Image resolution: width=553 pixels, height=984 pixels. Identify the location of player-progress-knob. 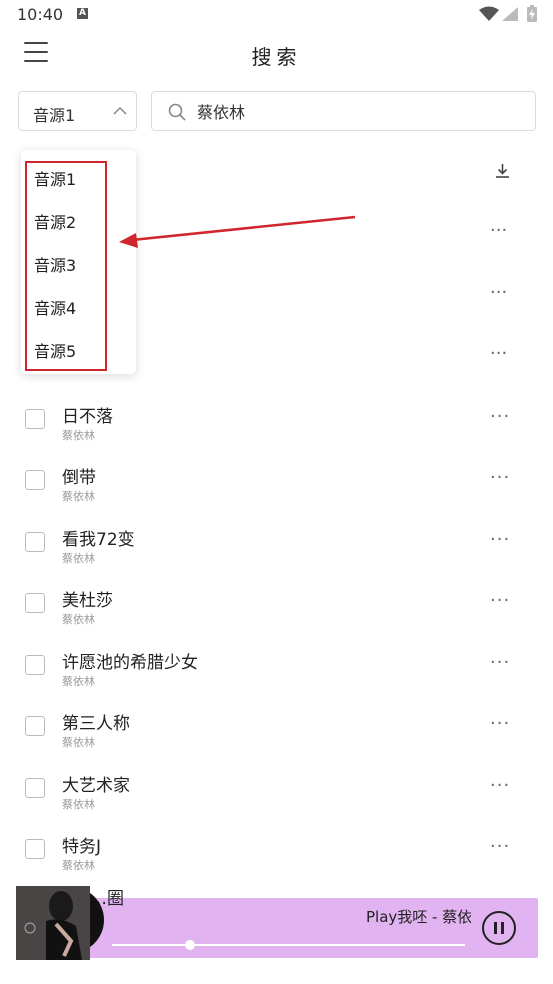
(189, 945).